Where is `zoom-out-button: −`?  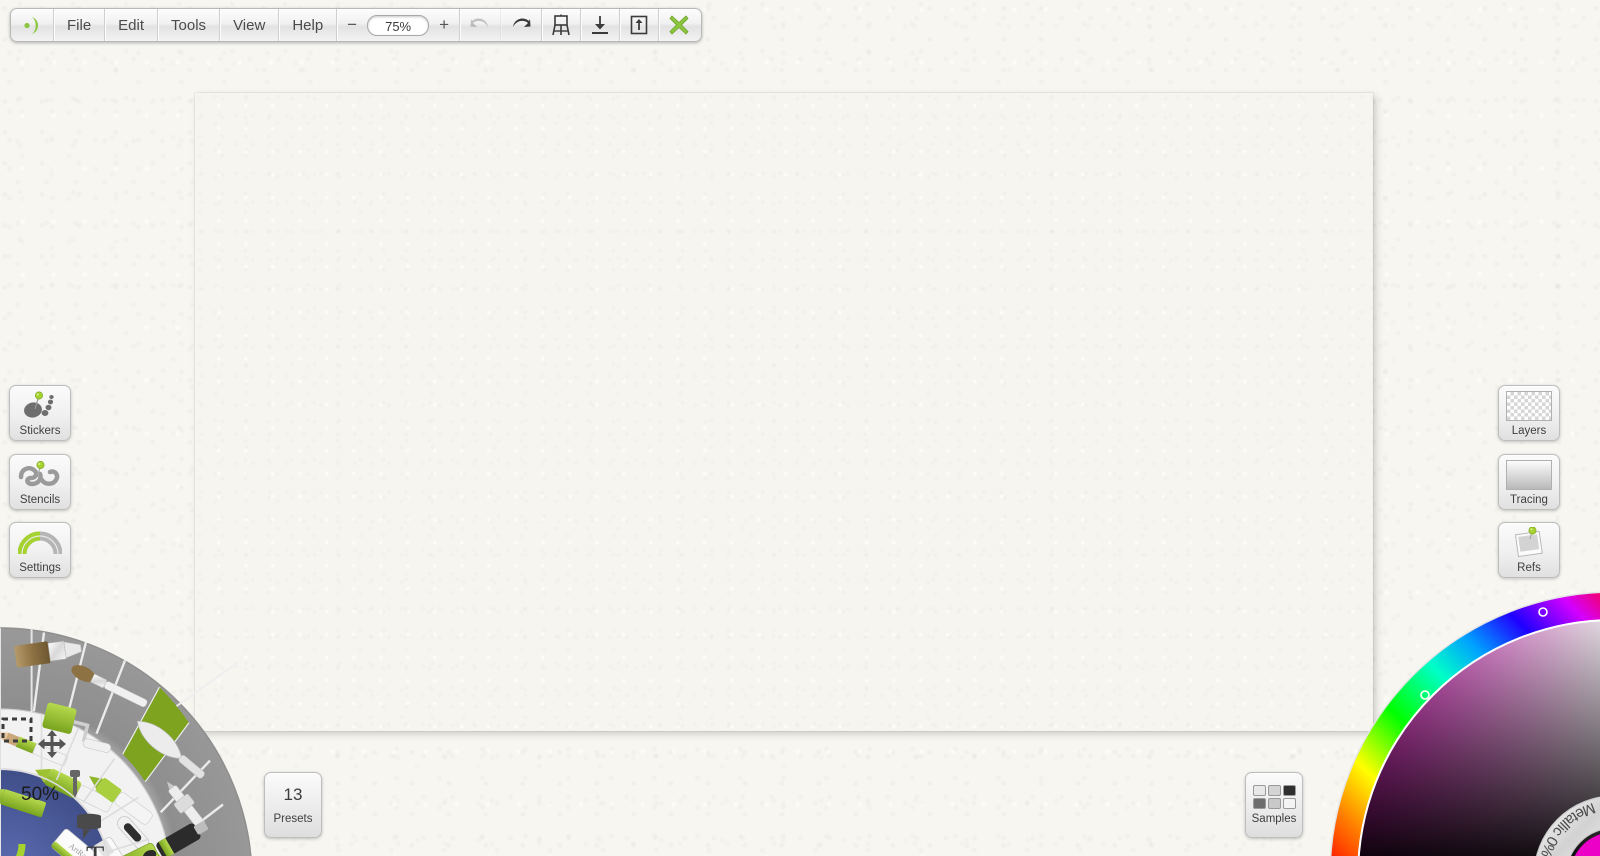 zoom-out-button: − is located at coordinates (352, 25).